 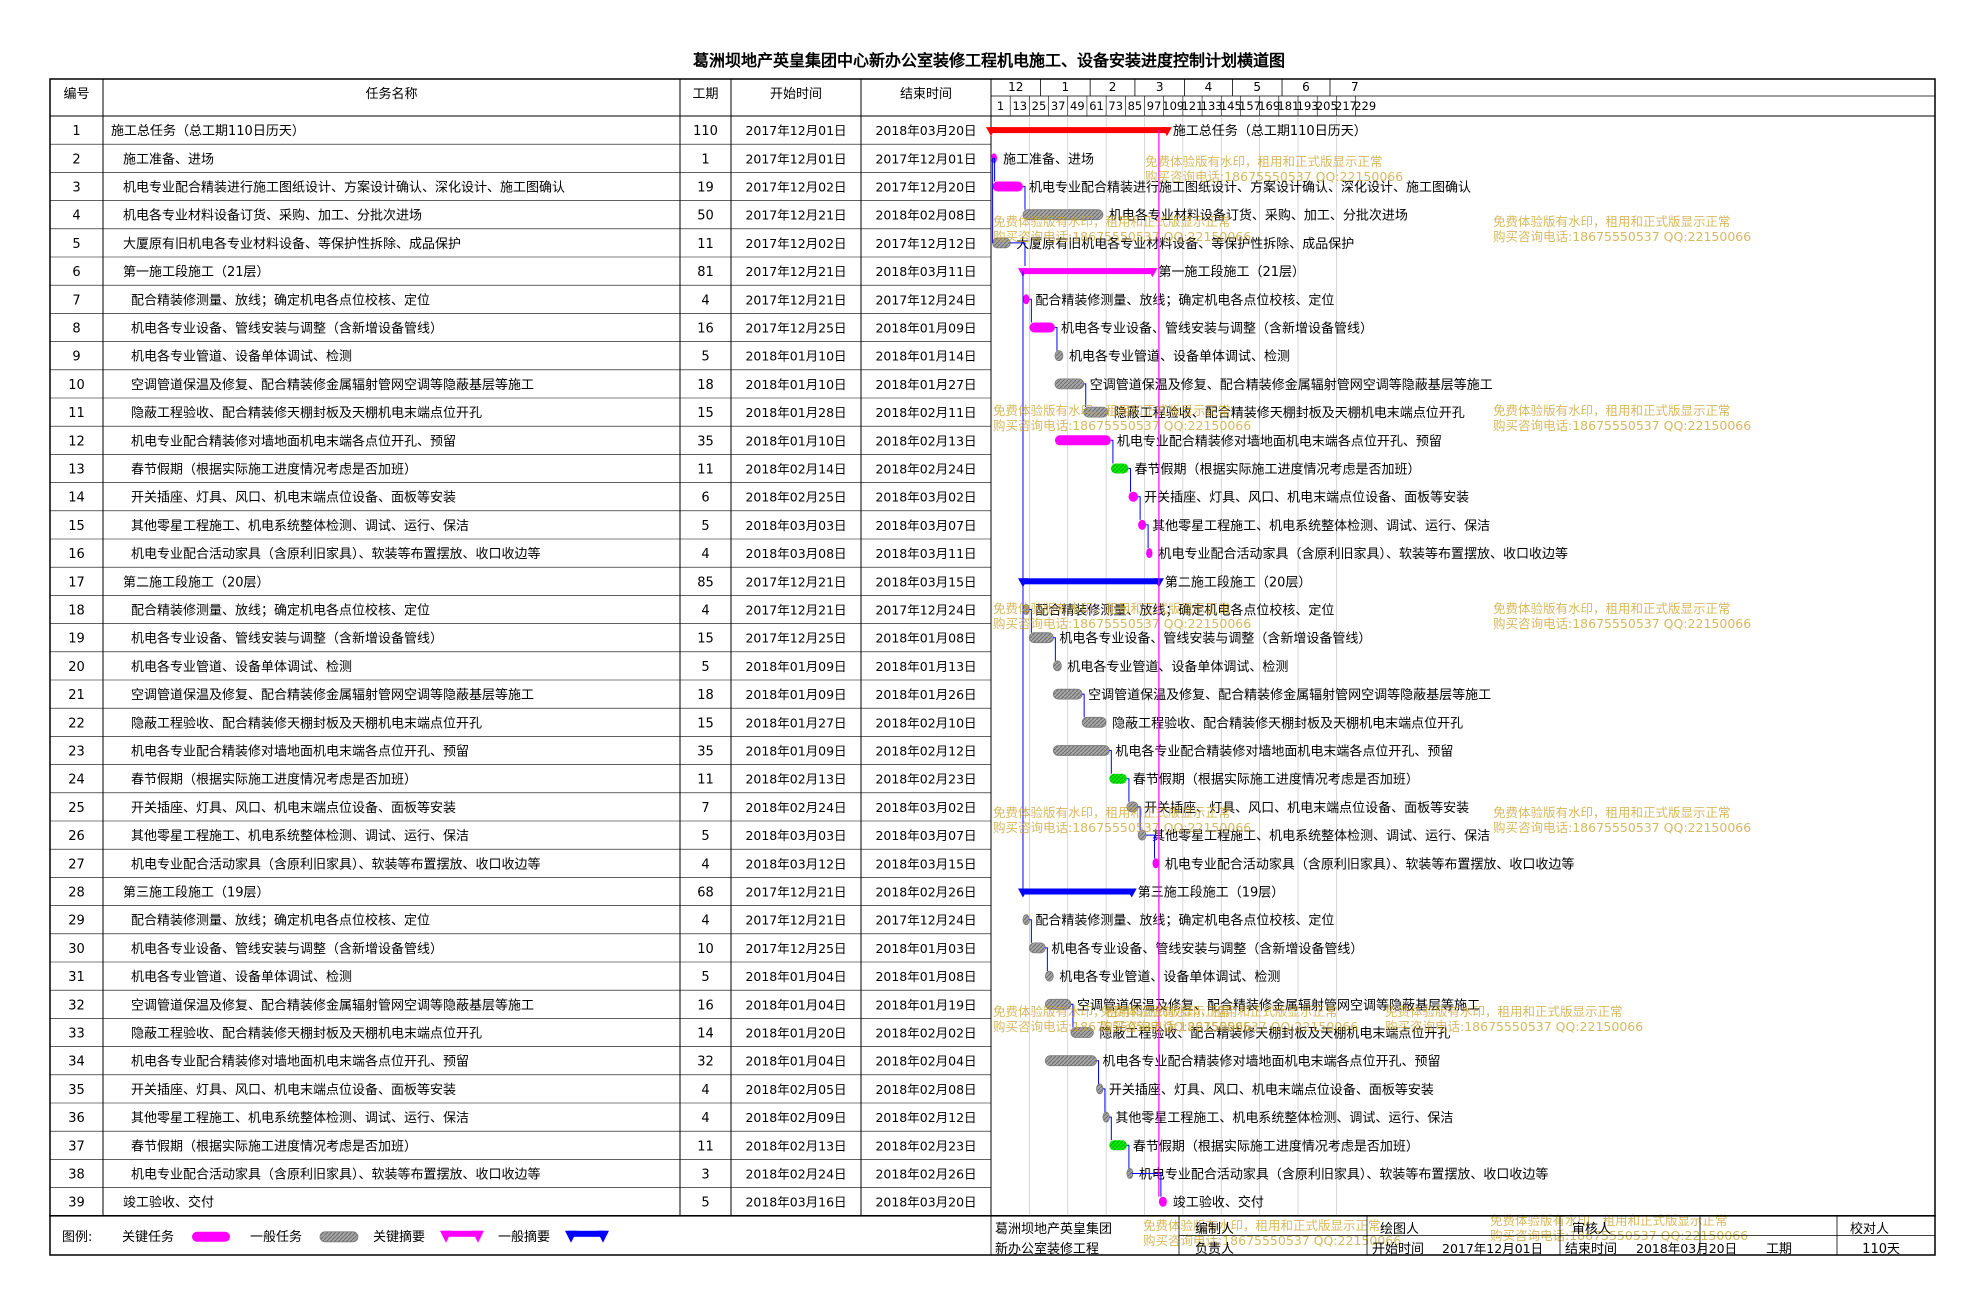 I want to click on task-start: 2018年01月10日, so click(x=795, y=356).